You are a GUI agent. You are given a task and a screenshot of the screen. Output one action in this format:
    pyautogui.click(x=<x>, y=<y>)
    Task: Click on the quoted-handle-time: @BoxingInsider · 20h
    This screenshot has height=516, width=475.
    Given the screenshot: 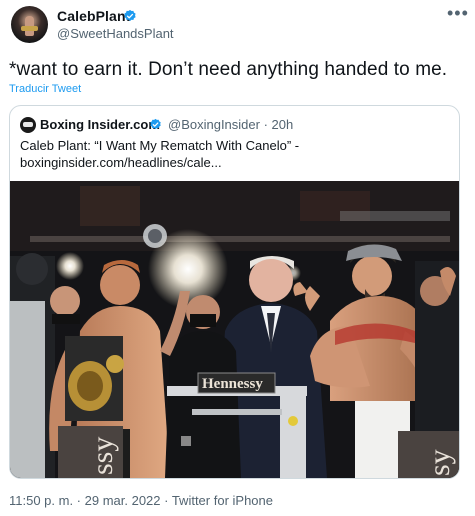 What is the action you would take?
    pyautogui.click(x=231, y=124)
    